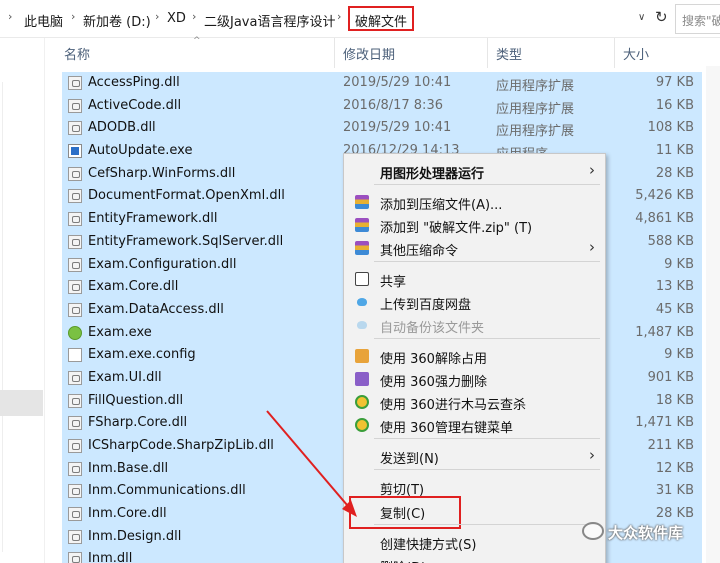  What do you see at coordinates (646, 533) in the screenshot?
I see `watermark: 大众软件库` at bounding box center [646, 533].